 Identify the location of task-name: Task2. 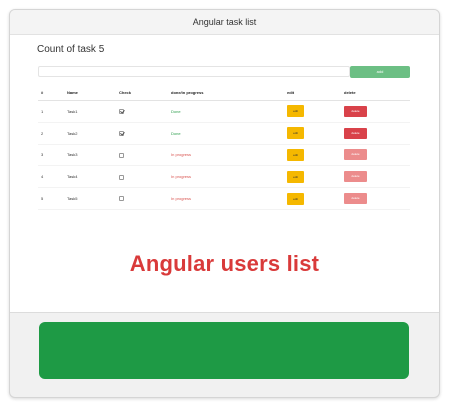
(90, 133).